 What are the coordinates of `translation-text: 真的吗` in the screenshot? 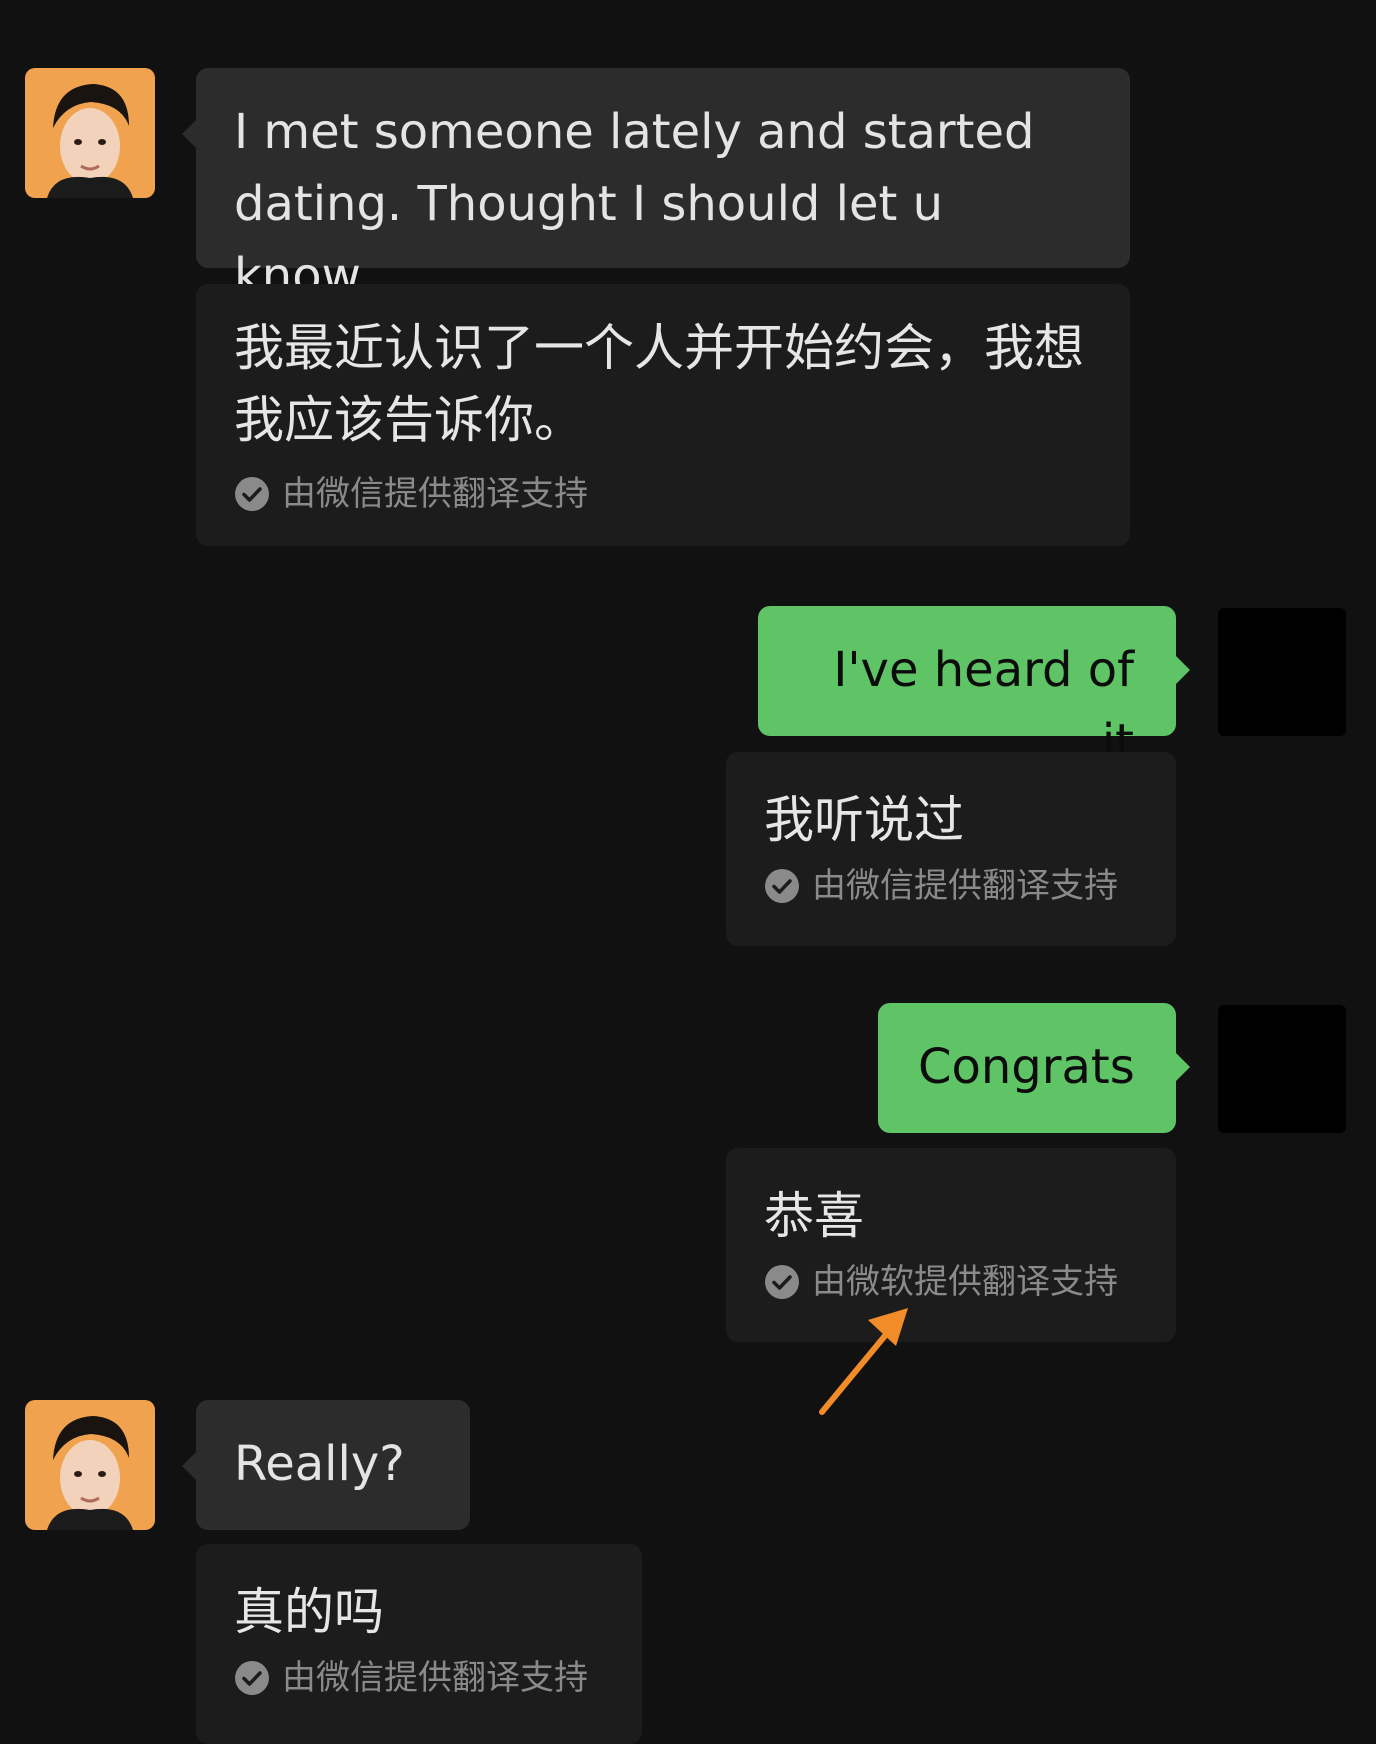 It's located at (309, 1612).